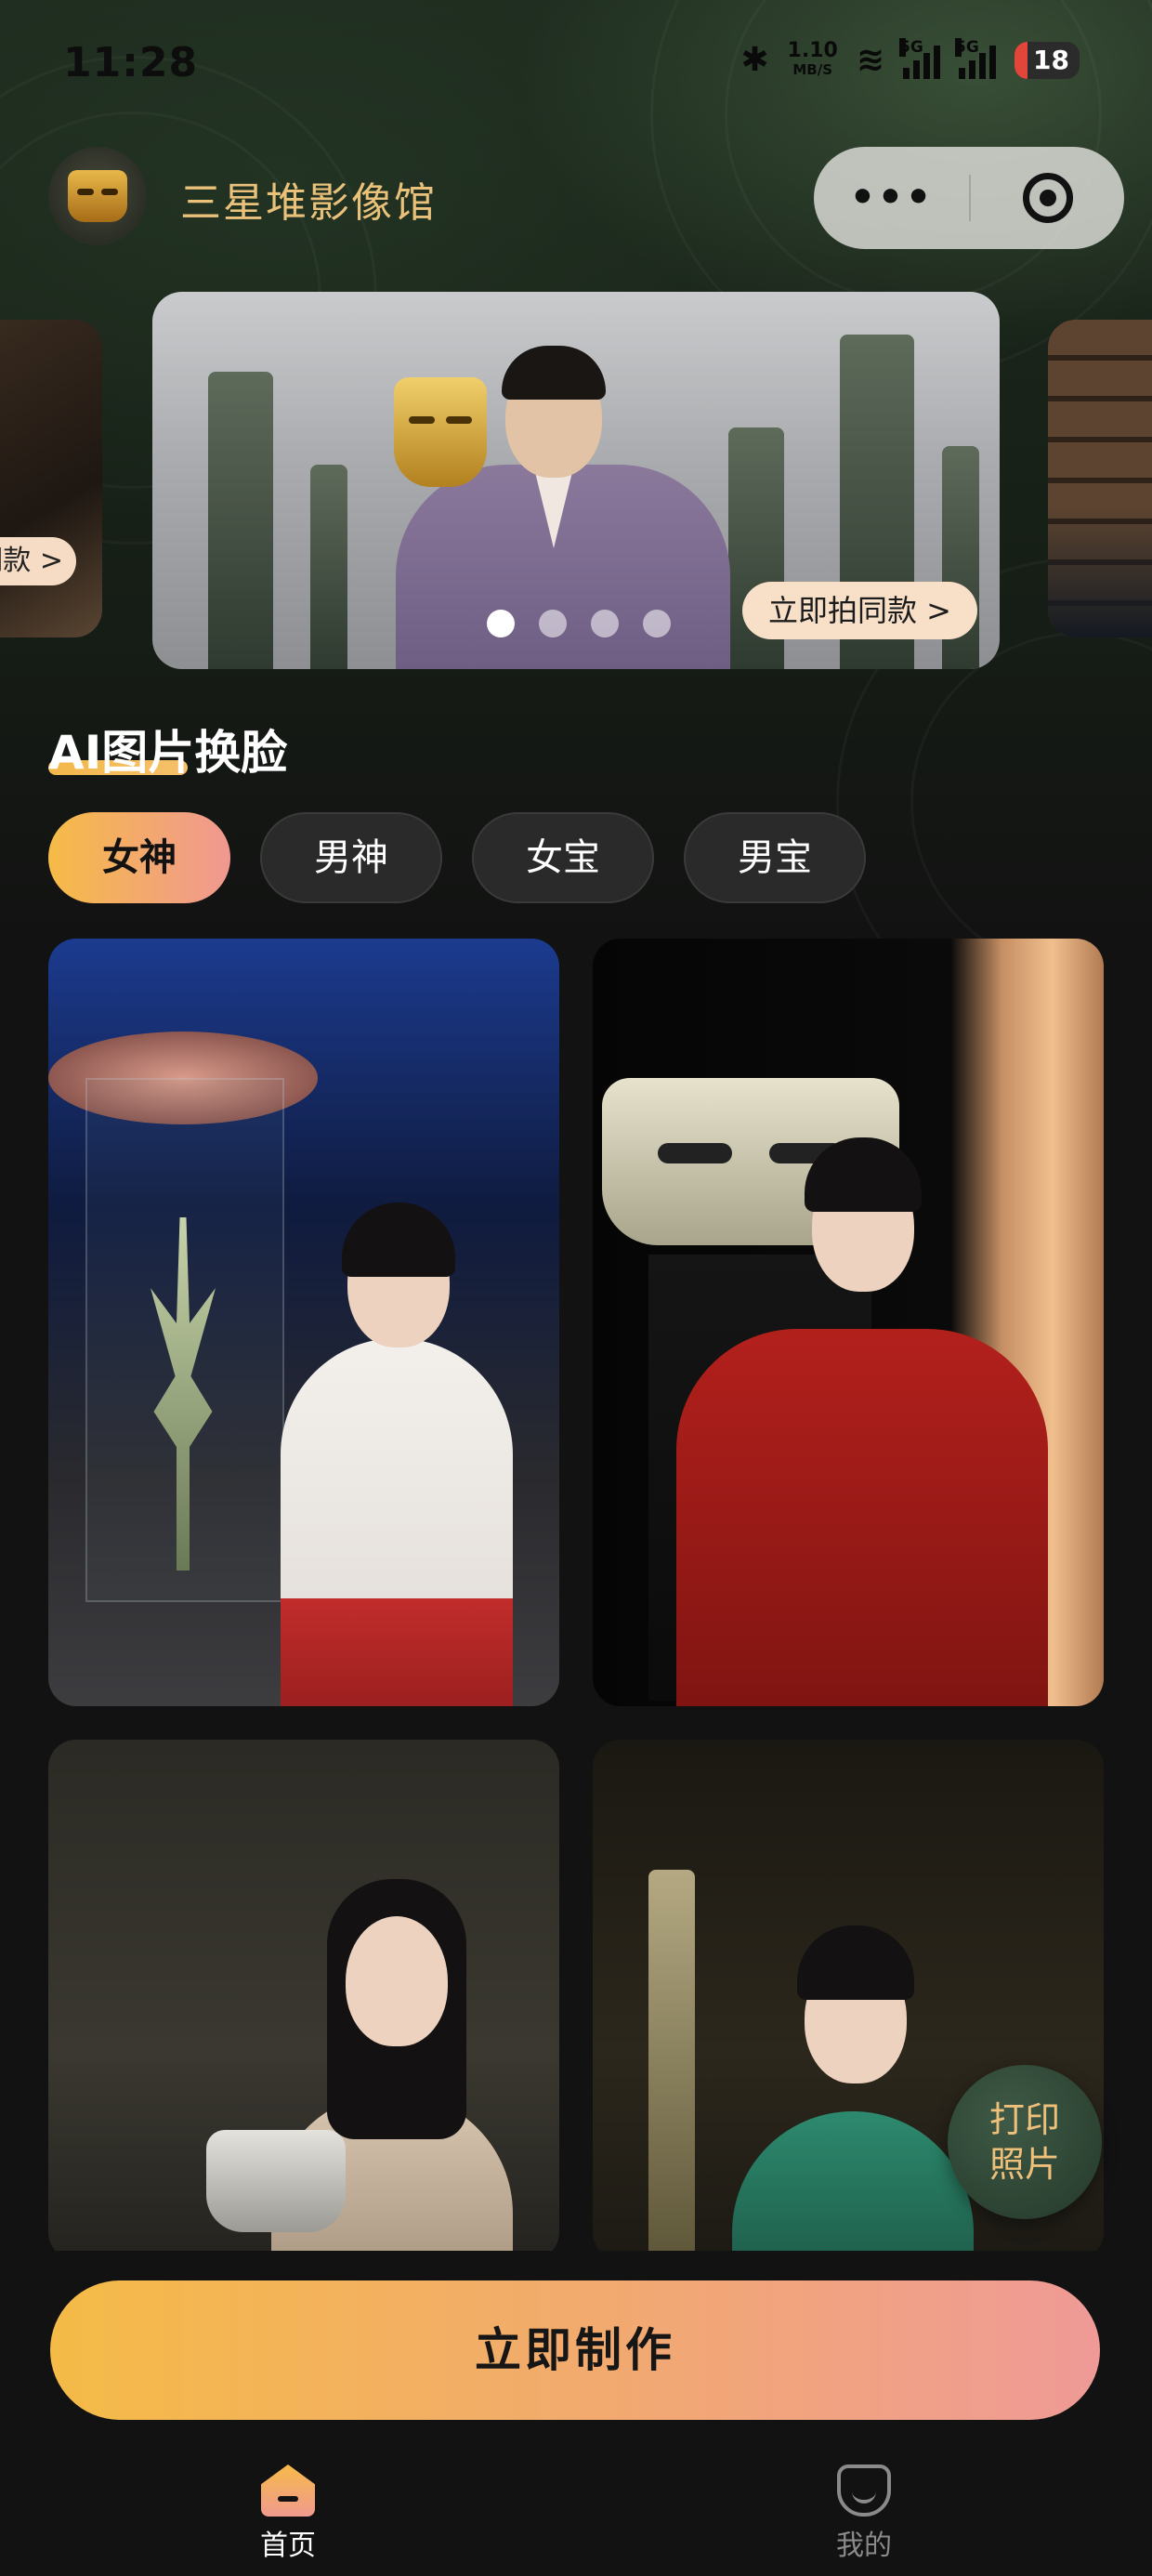  I want to click on close-button, so click(1047, 198).